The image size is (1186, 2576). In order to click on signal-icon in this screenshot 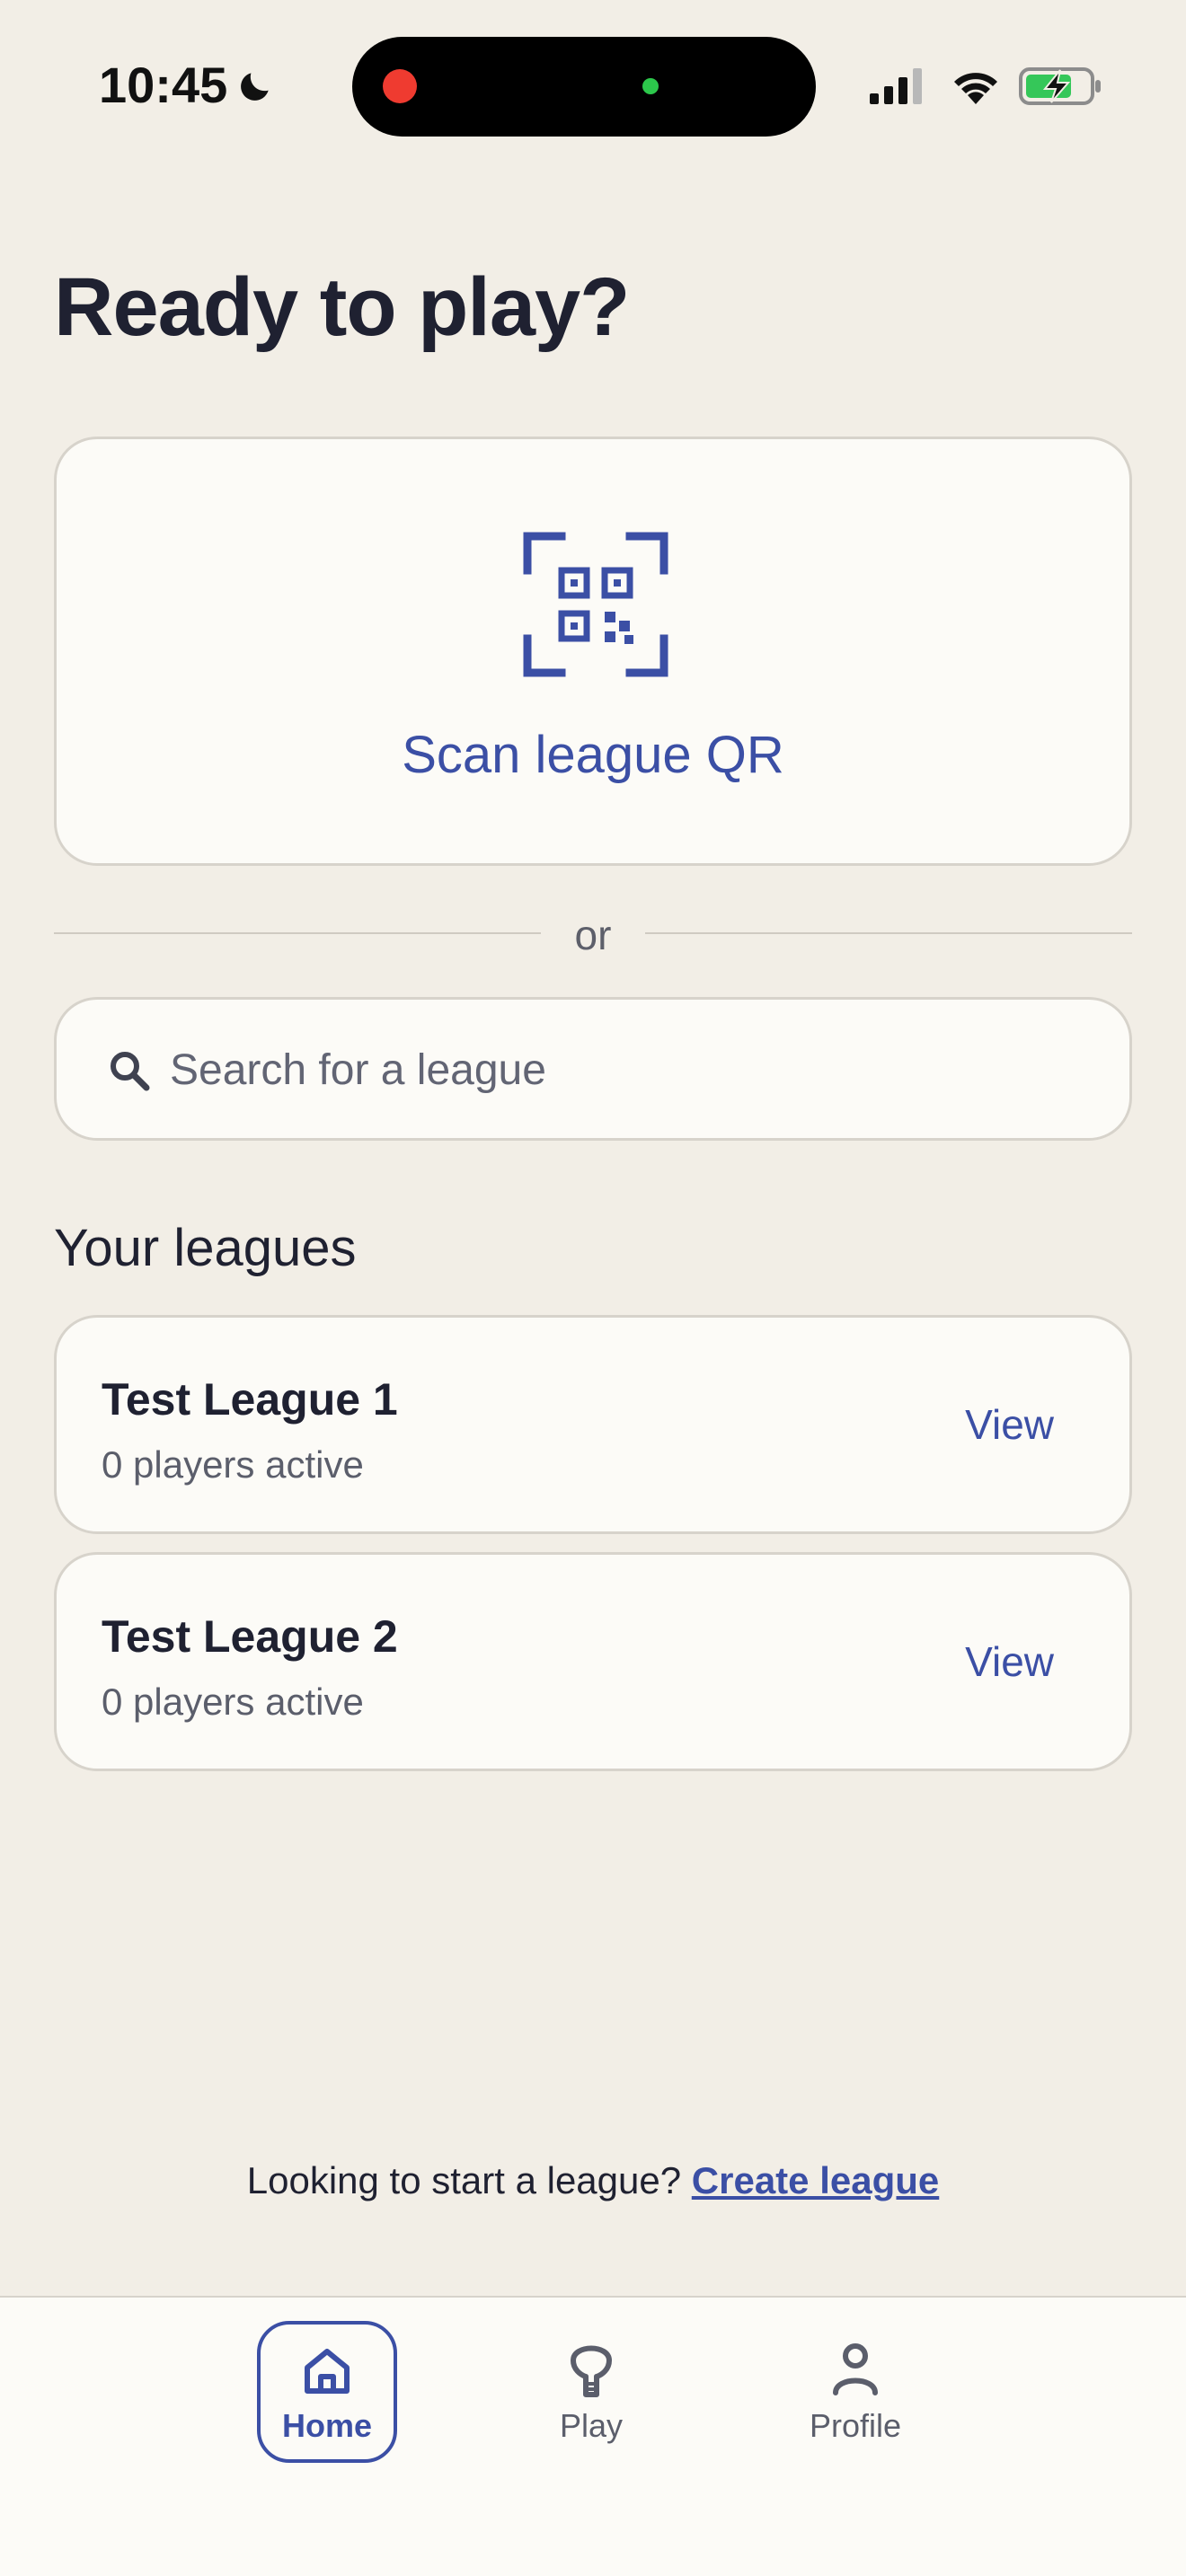, I will do `click(897, 88)`.